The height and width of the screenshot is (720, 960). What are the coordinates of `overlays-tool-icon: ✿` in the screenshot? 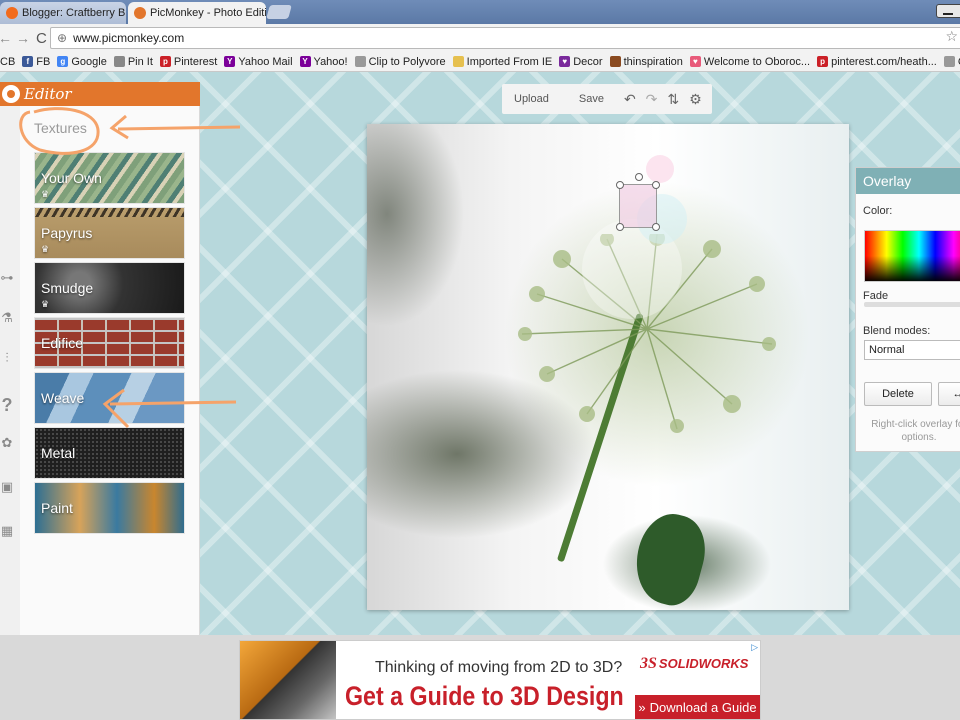 It's located at (7, 443).